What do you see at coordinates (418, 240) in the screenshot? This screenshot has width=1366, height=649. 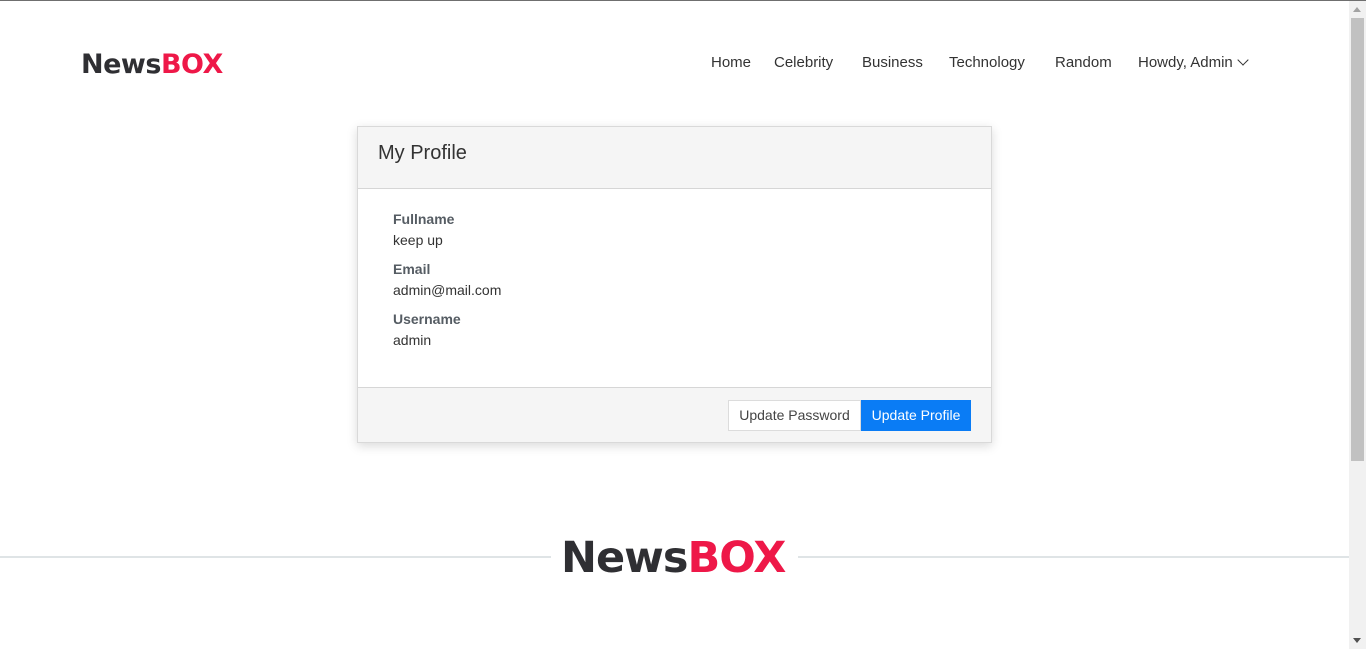 I see `fullname-value: keep up` at bounding box center [418, 240].